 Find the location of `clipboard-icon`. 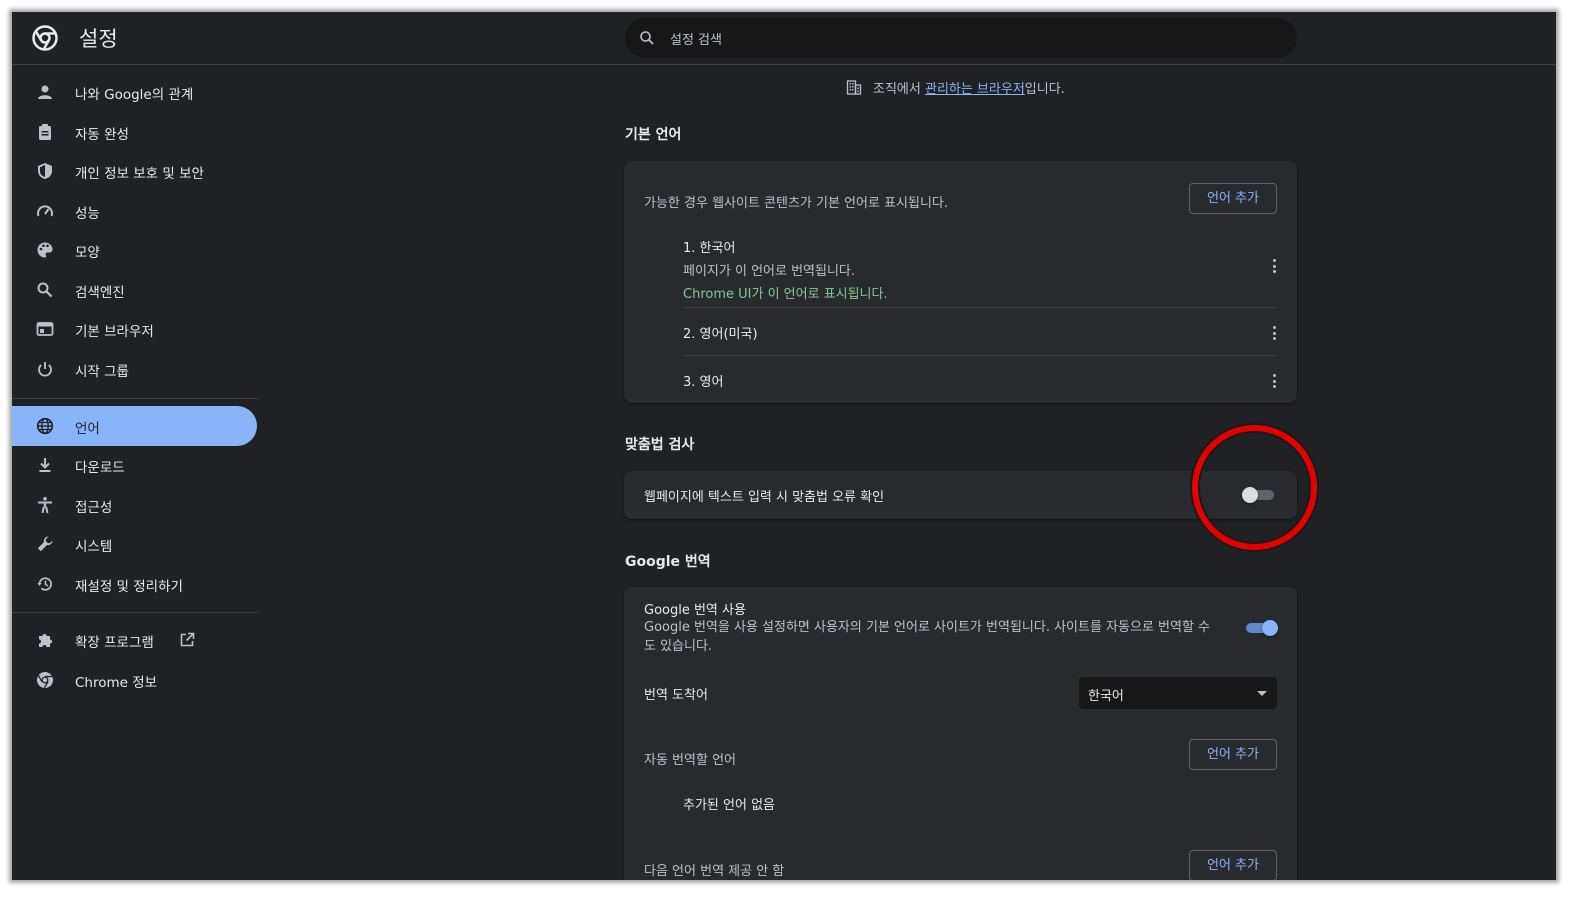

clipboard-icon is located at coordinates (45, 132).